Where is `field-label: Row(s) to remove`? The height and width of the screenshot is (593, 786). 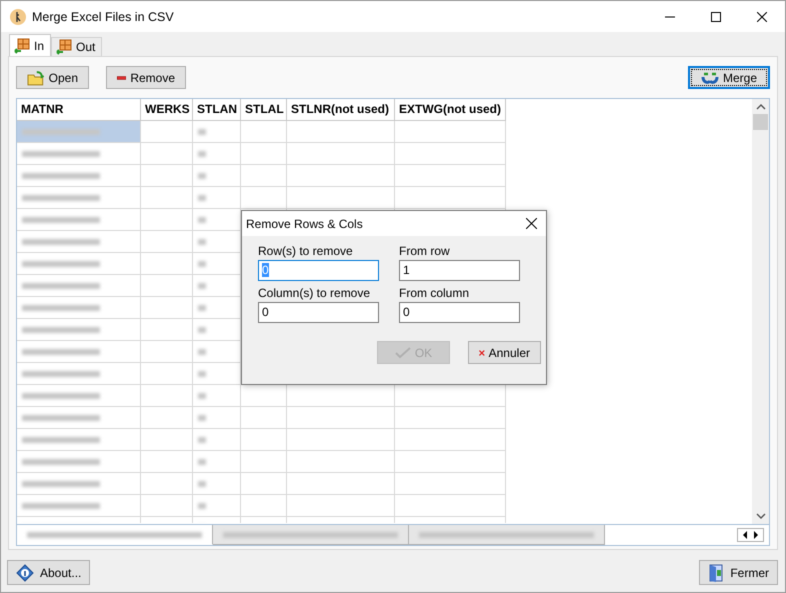
field-label: Row(s) to remove is located at coordinates (306, 251).